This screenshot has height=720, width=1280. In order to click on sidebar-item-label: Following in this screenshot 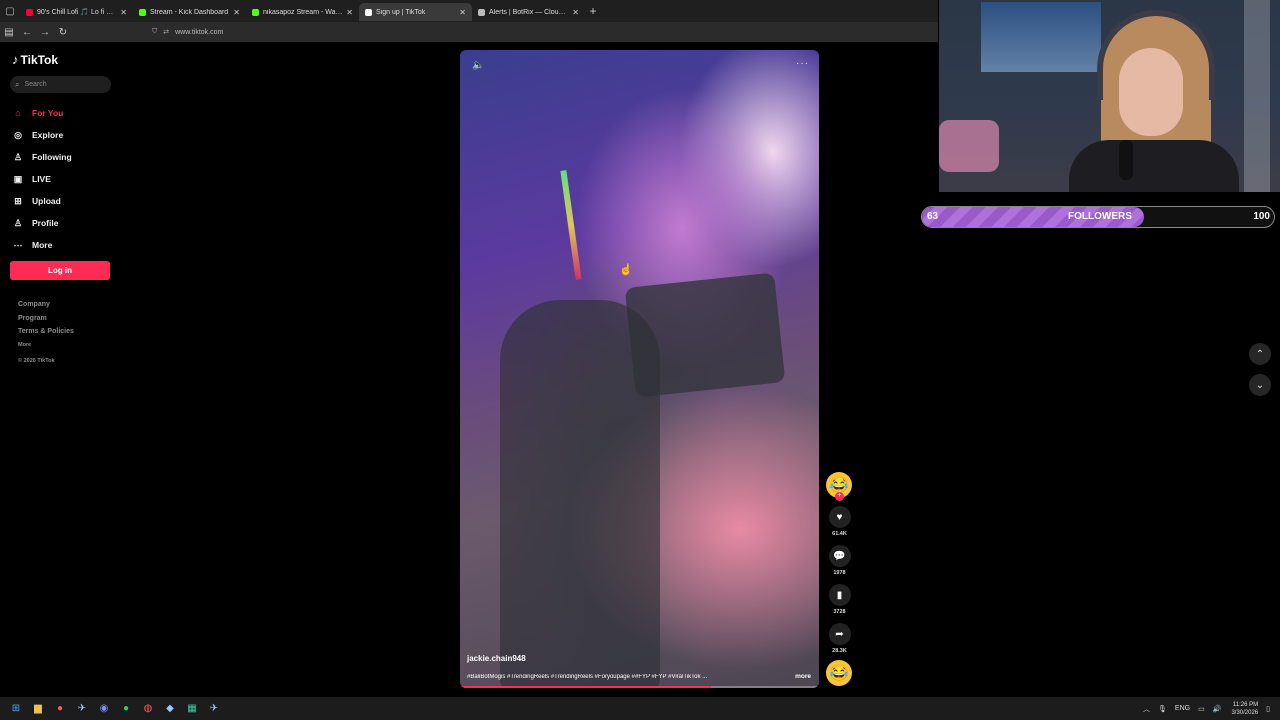, I will do `click(52, 157)`.